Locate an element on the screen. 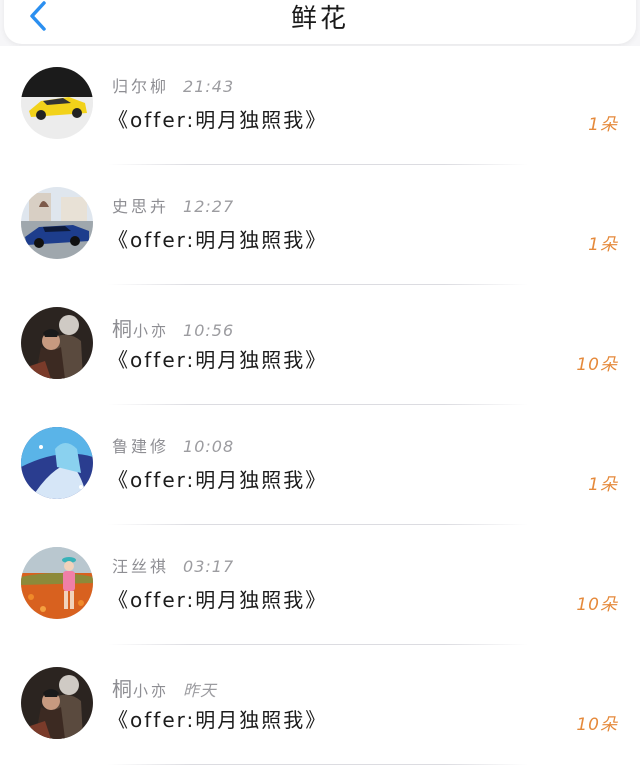 The image size is (640, 783). sender-meta: 桐小亦 昨天 is located at coordinates (164, 687).